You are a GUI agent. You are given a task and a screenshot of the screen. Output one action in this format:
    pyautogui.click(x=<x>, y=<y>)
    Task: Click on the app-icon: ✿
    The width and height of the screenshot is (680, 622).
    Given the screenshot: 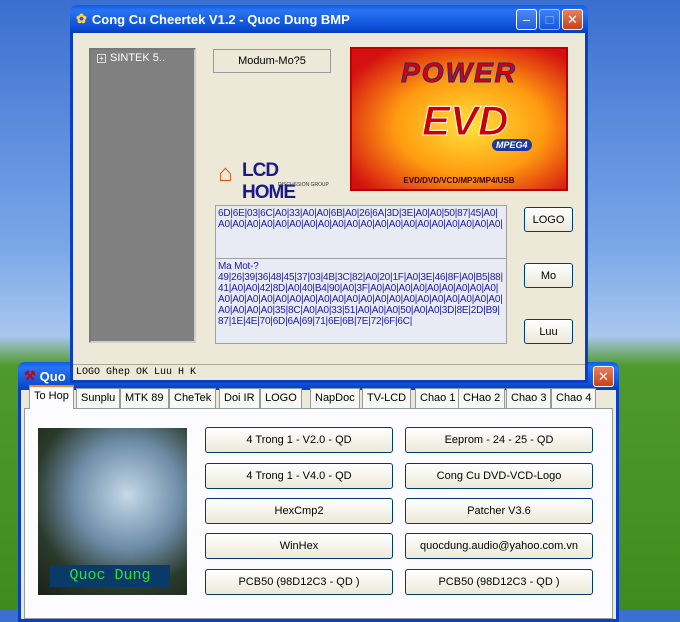 What is the action you would take?
    pyautogui.click(x=81, y=18)
    